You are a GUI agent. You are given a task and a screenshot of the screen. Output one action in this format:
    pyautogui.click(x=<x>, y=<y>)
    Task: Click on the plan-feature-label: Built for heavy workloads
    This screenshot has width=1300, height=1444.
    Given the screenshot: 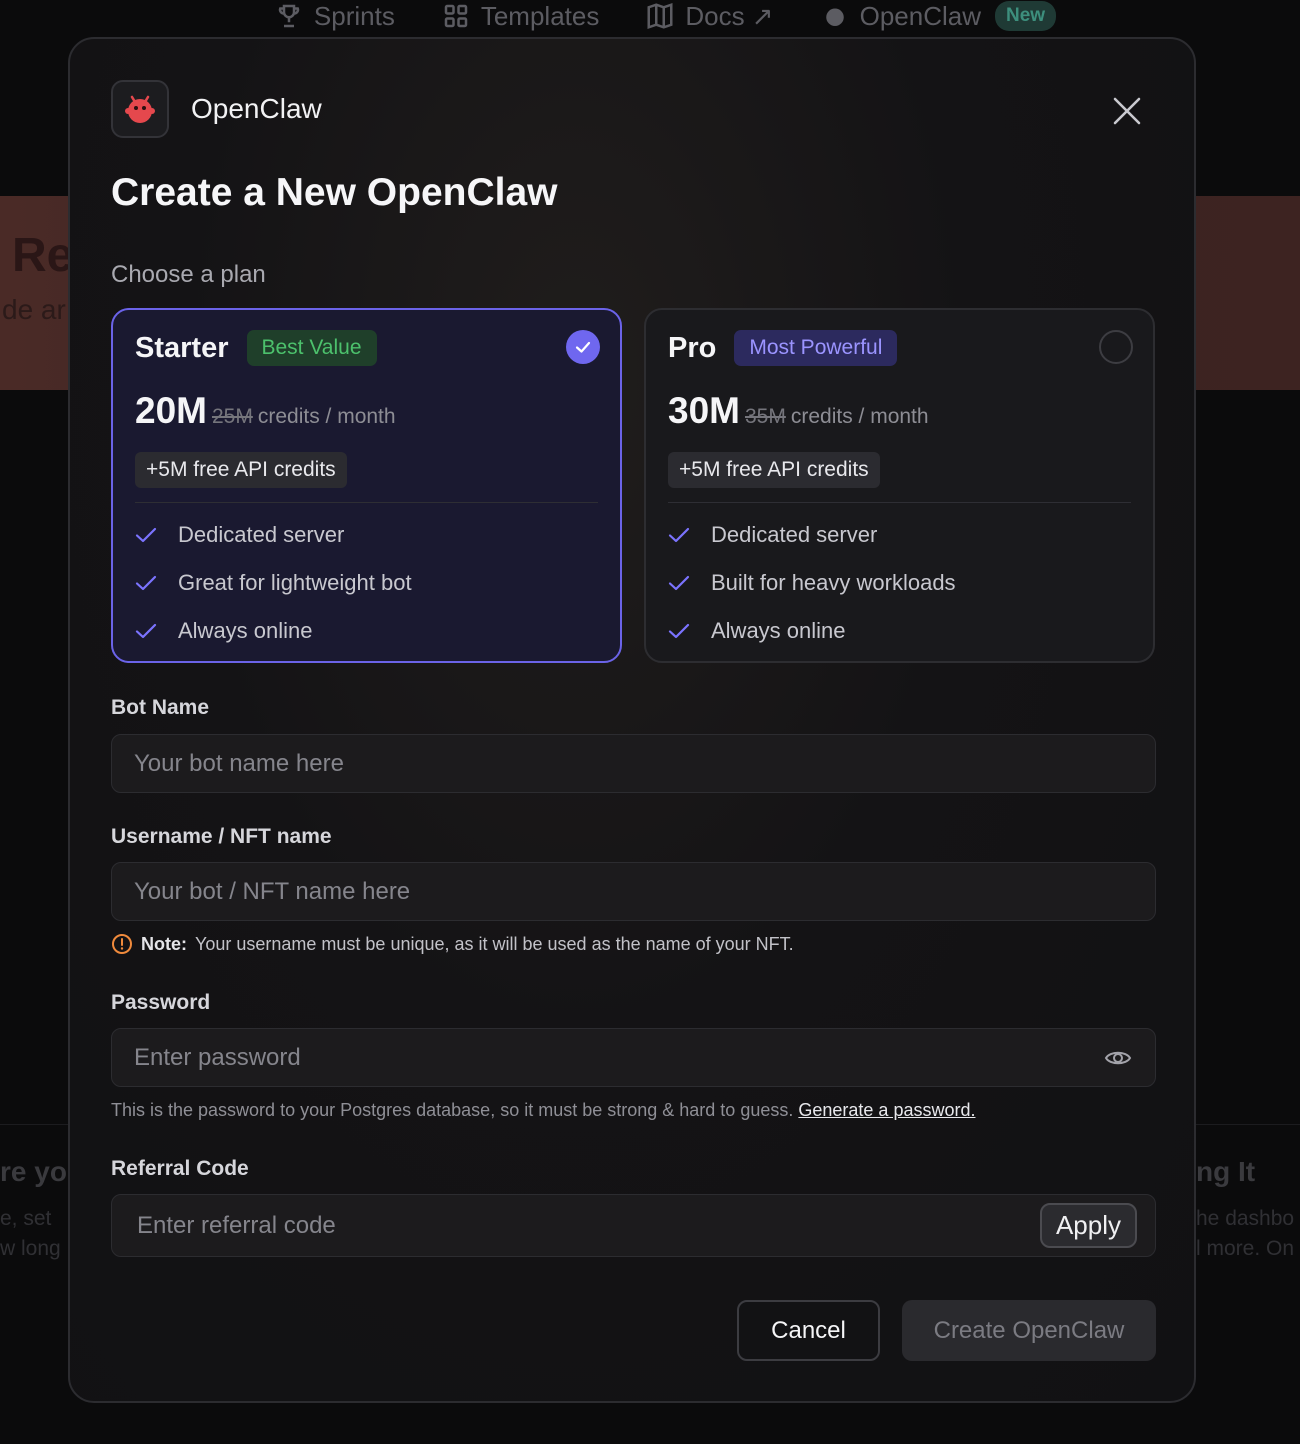 What is the action you would take?
    pyautogui.click(x=833, y=582)
    